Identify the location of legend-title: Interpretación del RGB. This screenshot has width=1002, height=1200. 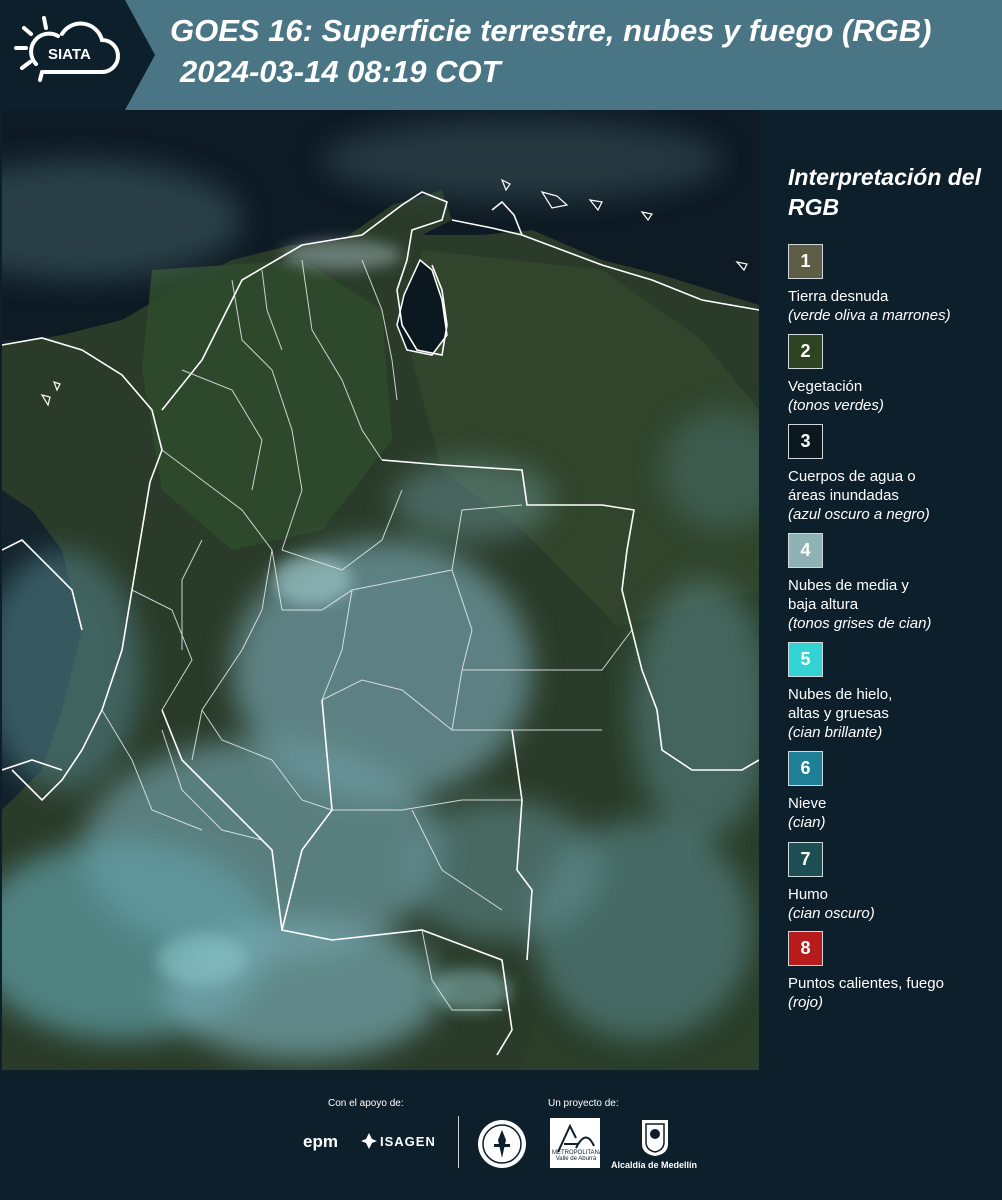
(884, 192).